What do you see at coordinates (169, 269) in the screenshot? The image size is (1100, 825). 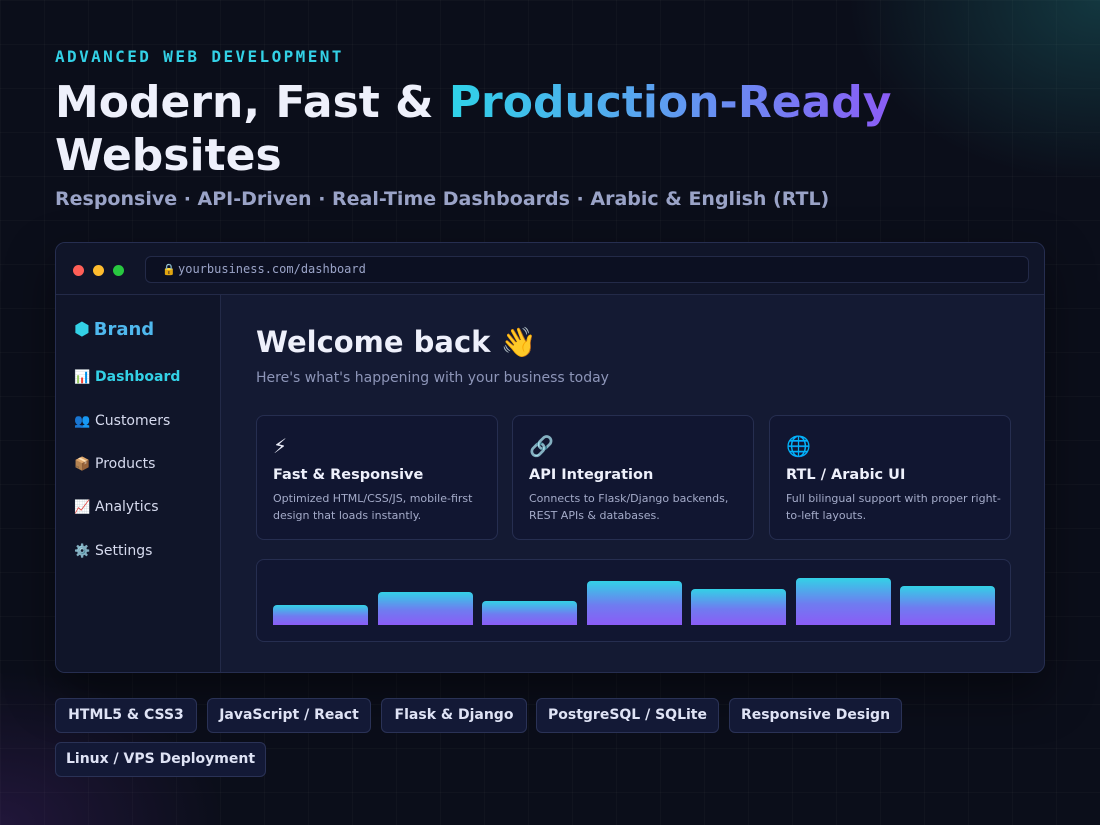 I see `lock-icon: 🔒` at bounding box center [169, 269].